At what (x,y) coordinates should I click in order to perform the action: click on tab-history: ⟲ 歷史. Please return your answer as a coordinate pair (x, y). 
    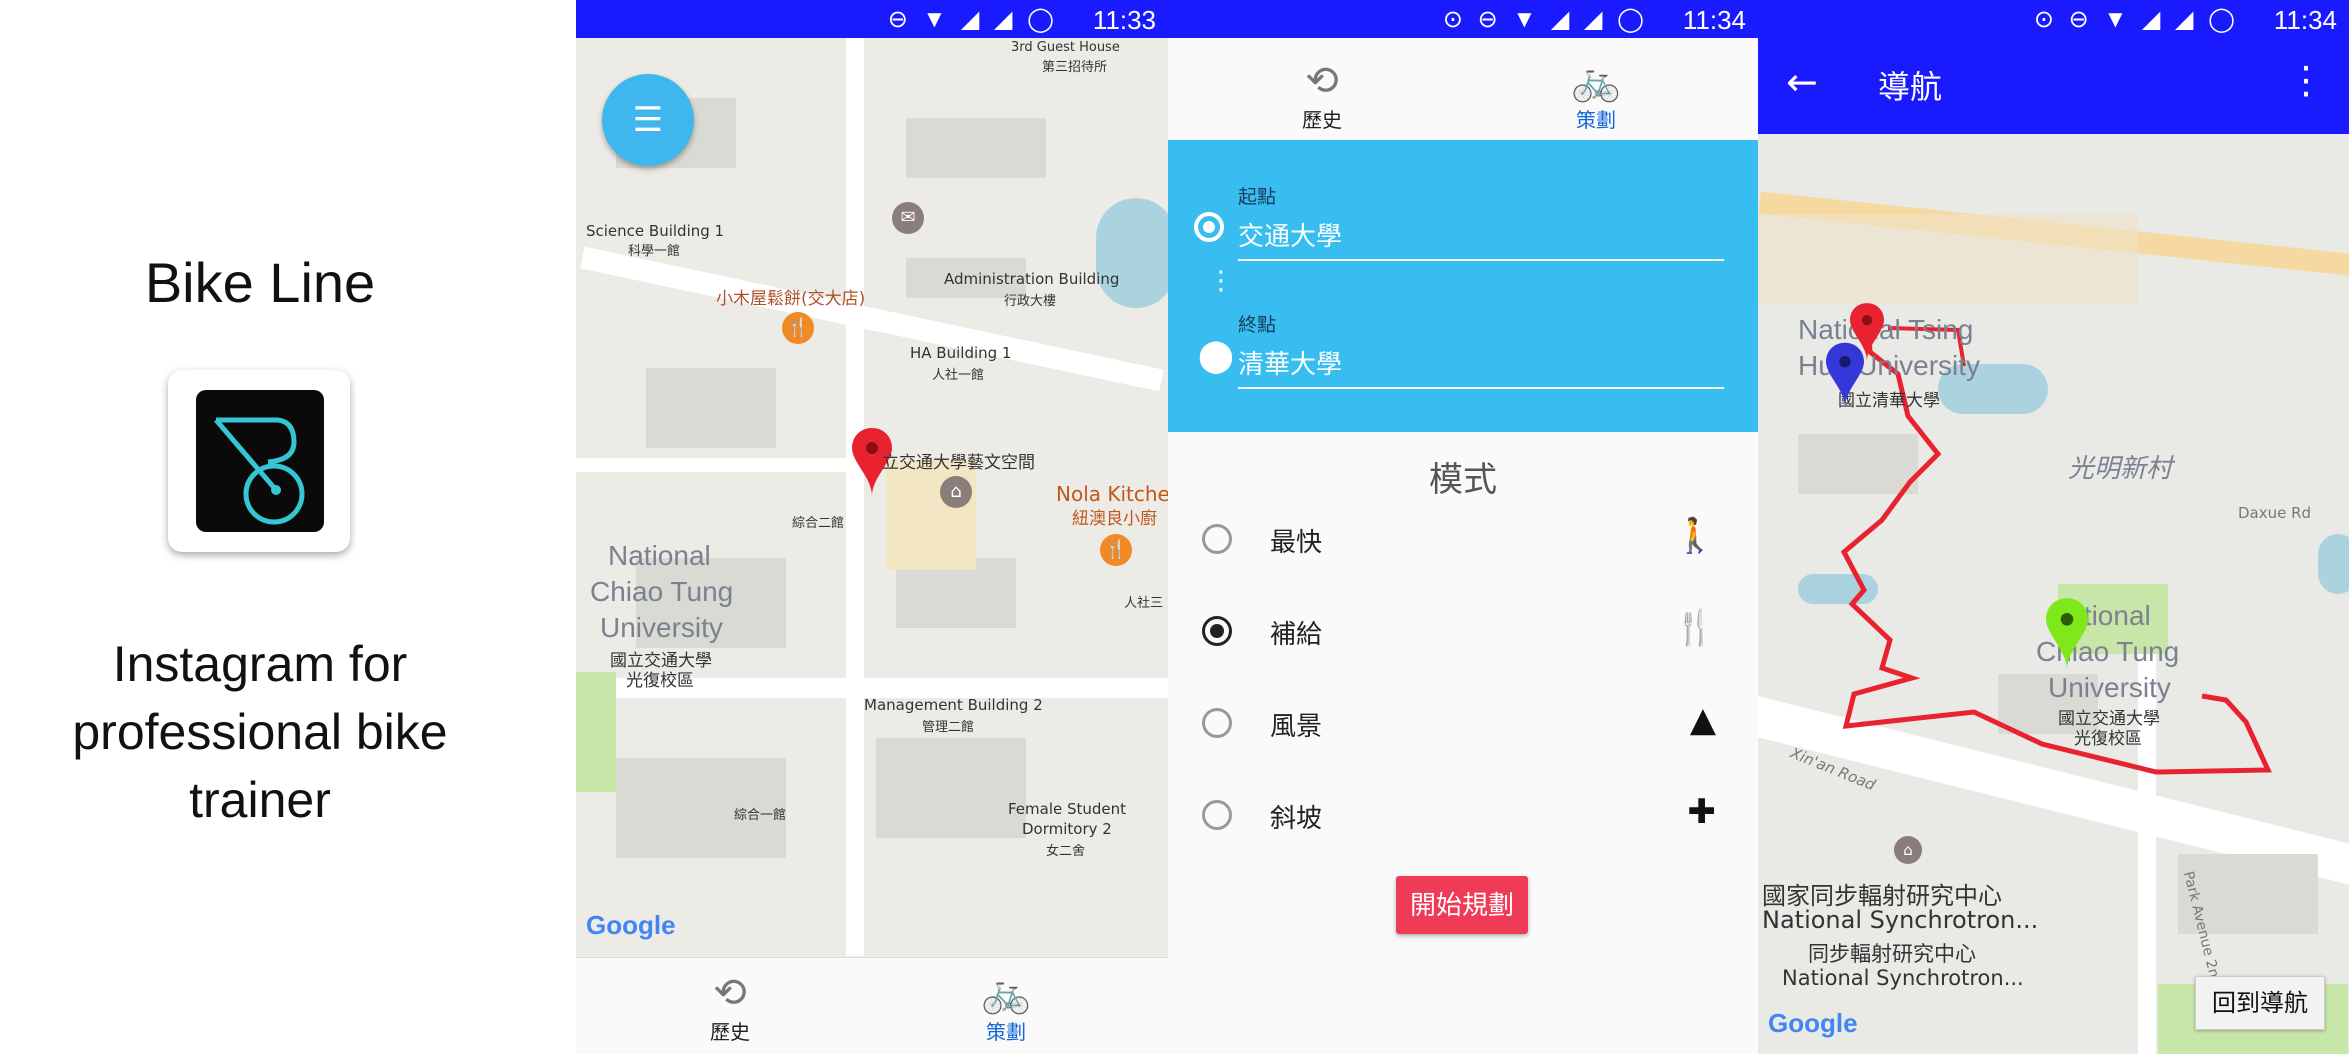
    Looking at the image, I should click on (1322, 95).